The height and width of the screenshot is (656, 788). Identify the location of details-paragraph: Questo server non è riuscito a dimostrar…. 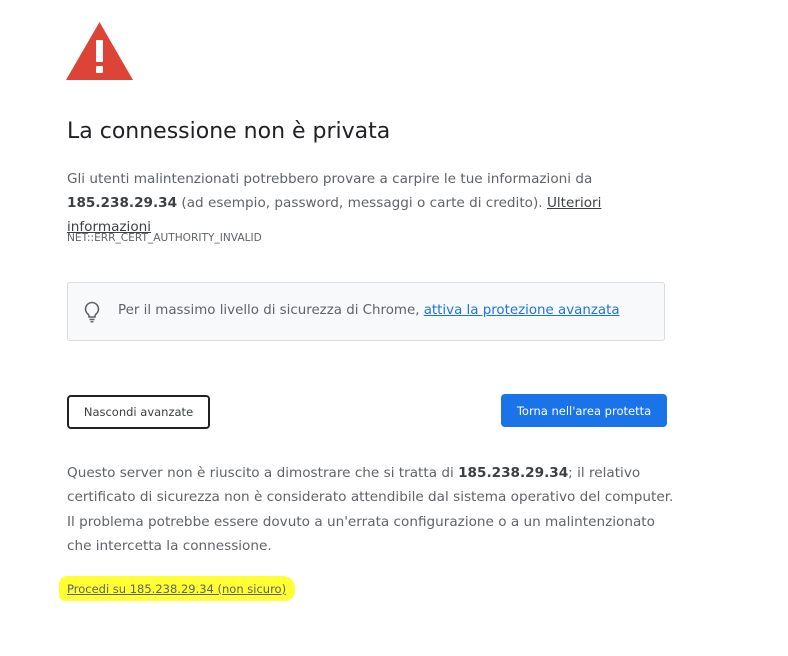
(374, 509).